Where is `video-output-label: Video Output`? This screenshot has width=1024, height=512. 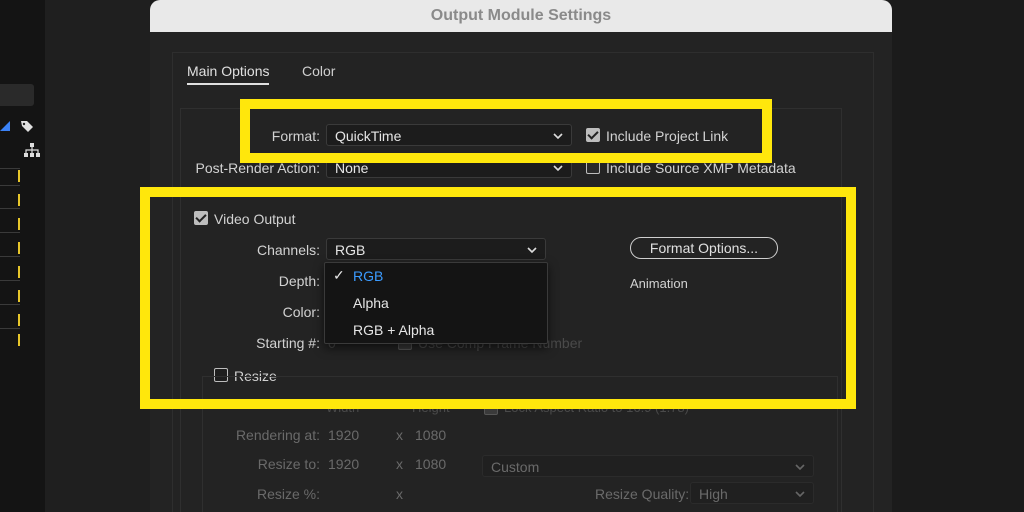
video-output-label: Video Output is located at coordinates (255, 219).